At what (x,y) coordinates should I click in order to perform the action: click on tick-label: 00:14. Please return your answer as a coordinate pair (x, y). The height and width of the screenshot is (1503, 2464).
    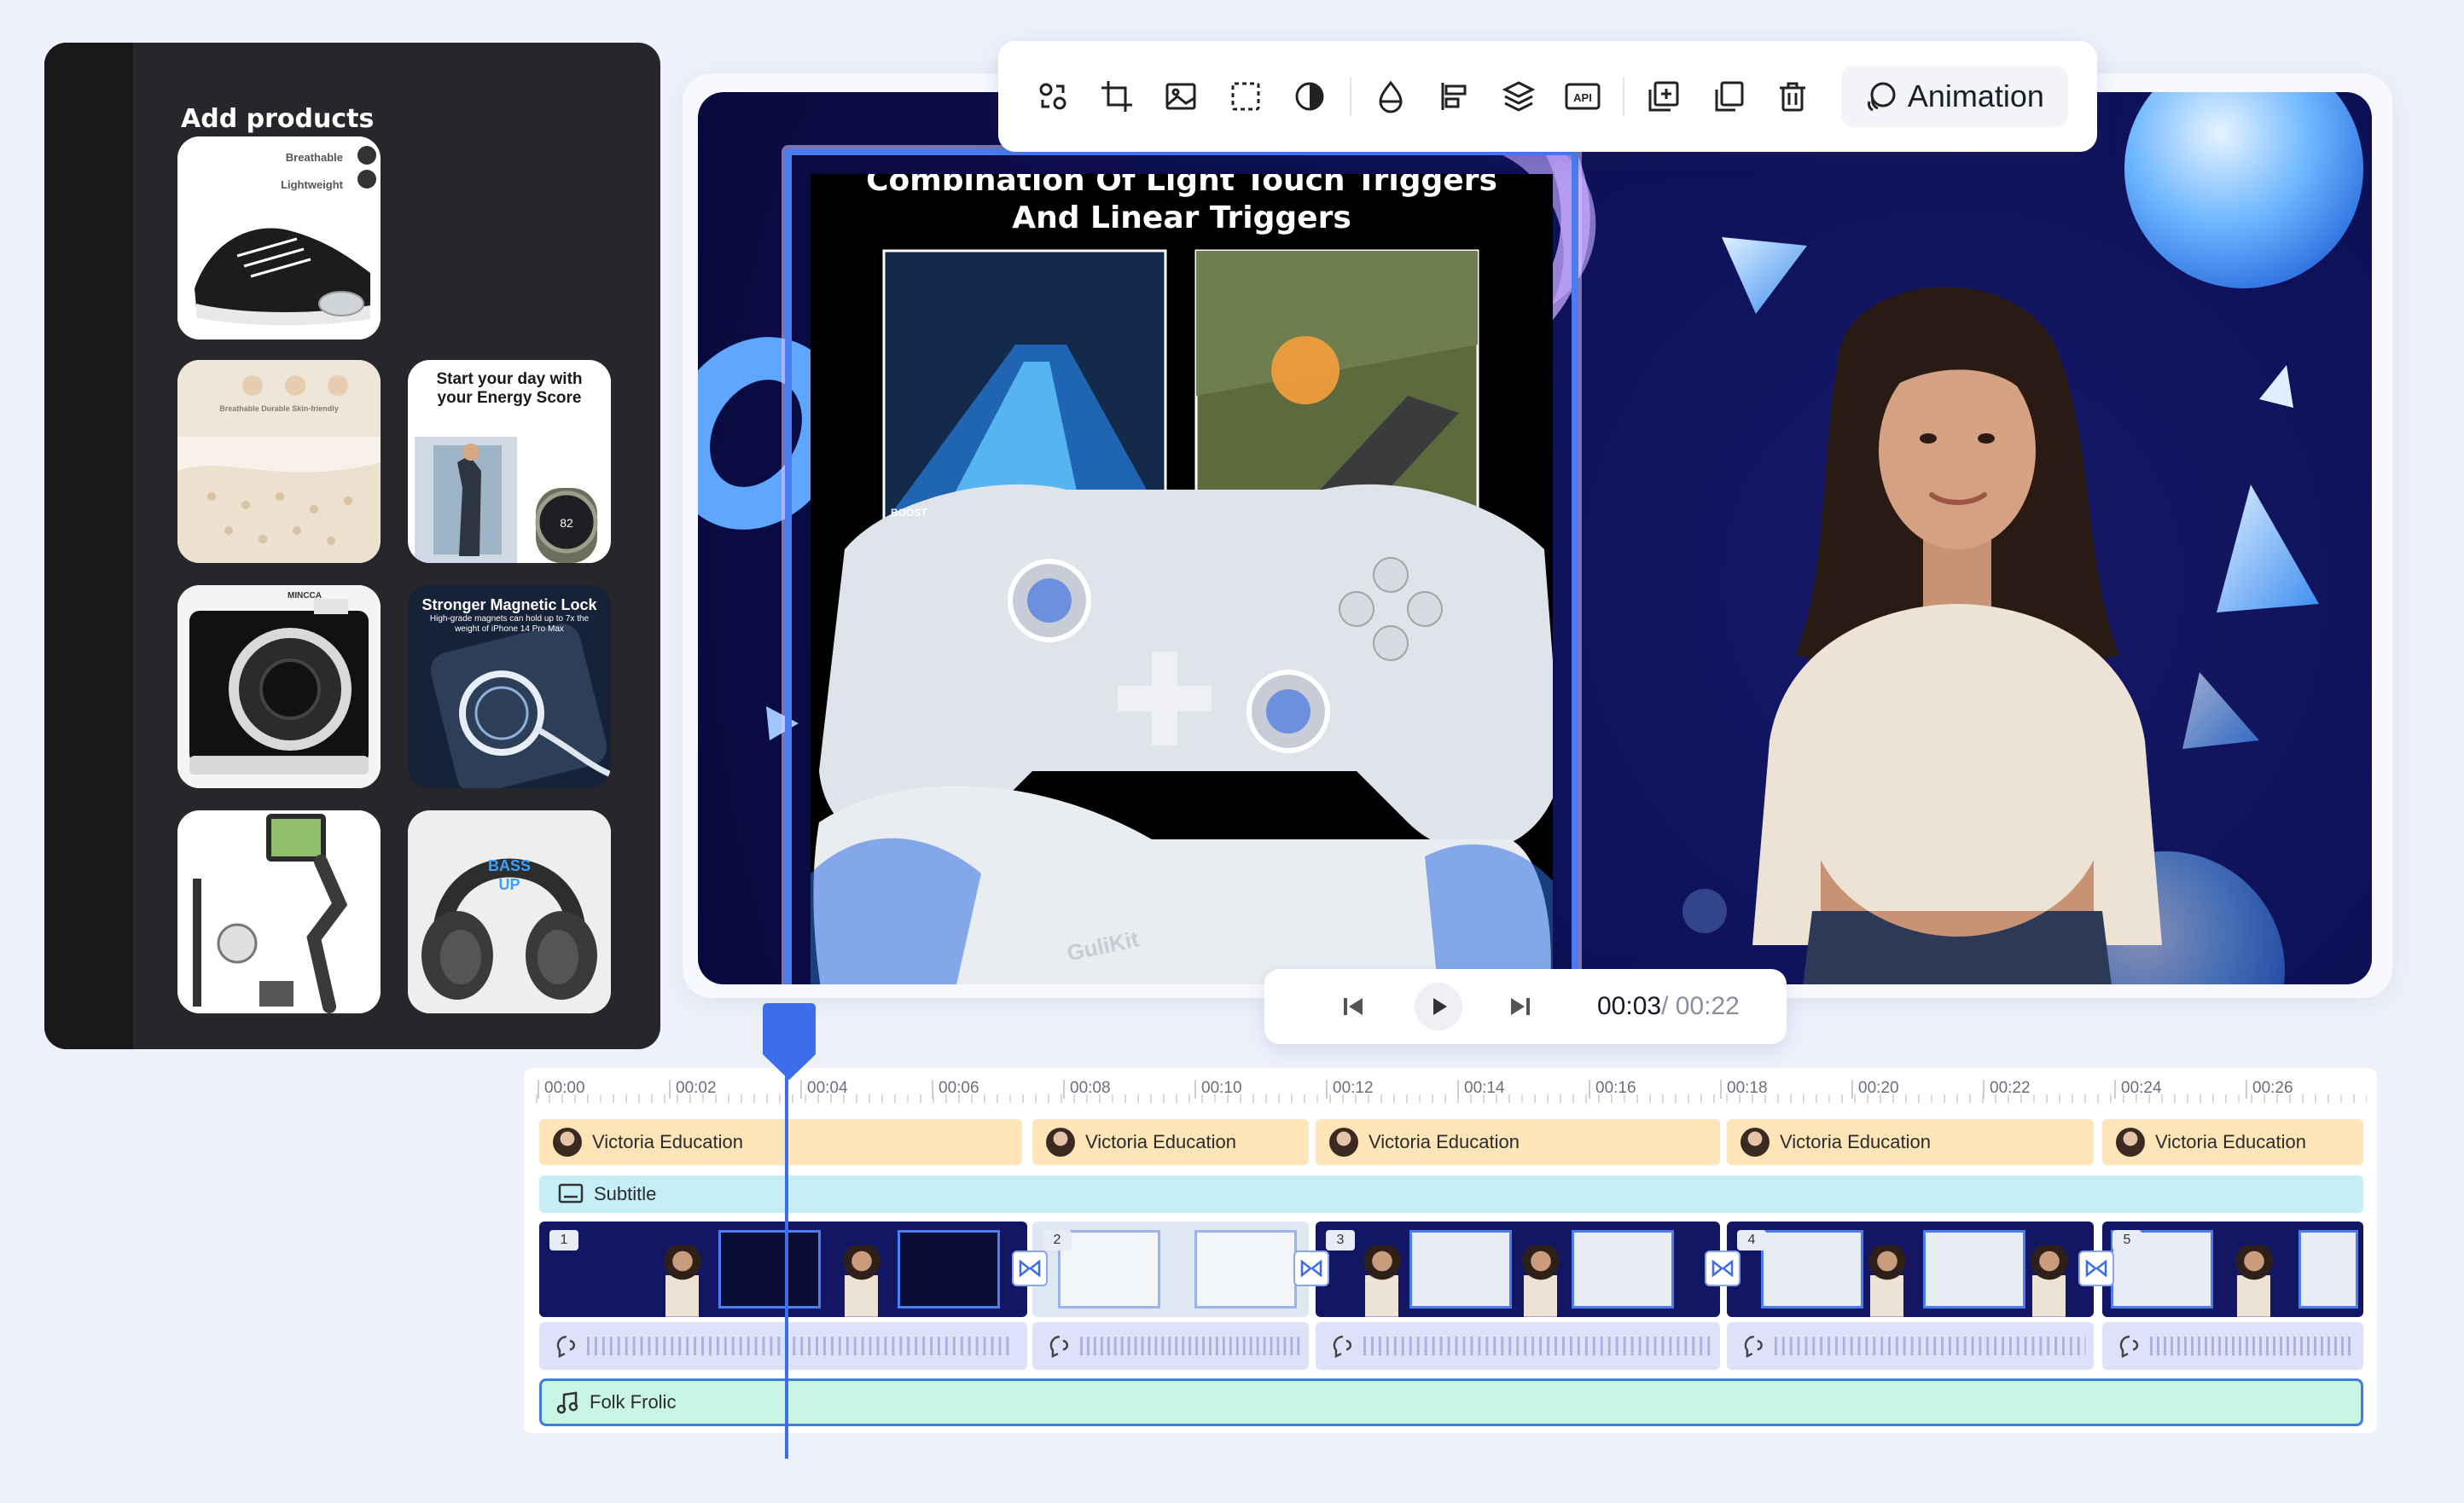
    Looking at the image, I should click on (1481, 1089).